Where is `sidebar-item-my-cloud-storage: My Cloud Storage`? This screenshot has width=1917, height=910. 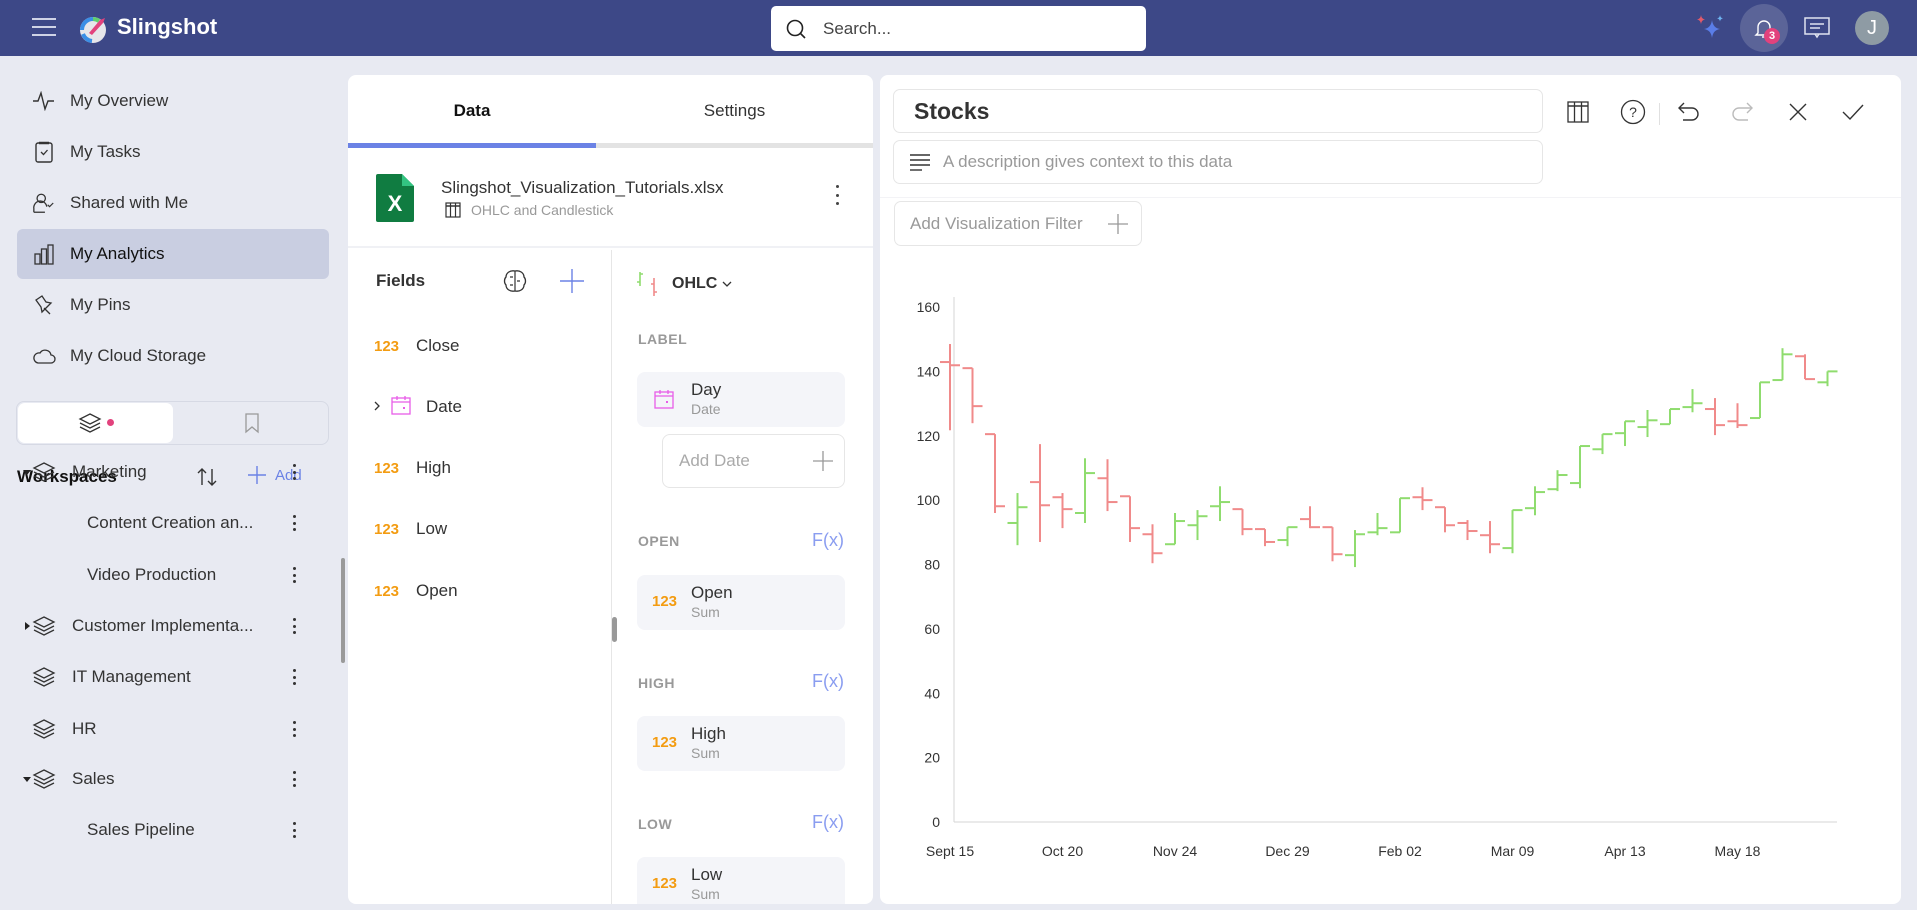
sidebar-item-my-cloud-storage: My Cloud Storage is located at coordinates (173, 356).